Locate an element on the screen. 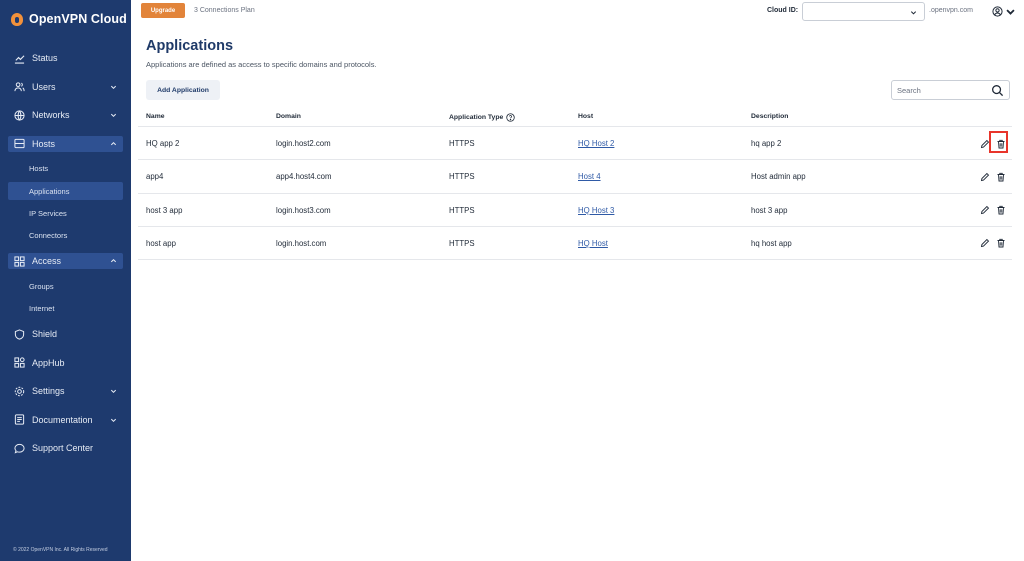 The height and width of the screenshot is (561, 1024). cell-description: Host admin app is located at coordinates (778, 177).